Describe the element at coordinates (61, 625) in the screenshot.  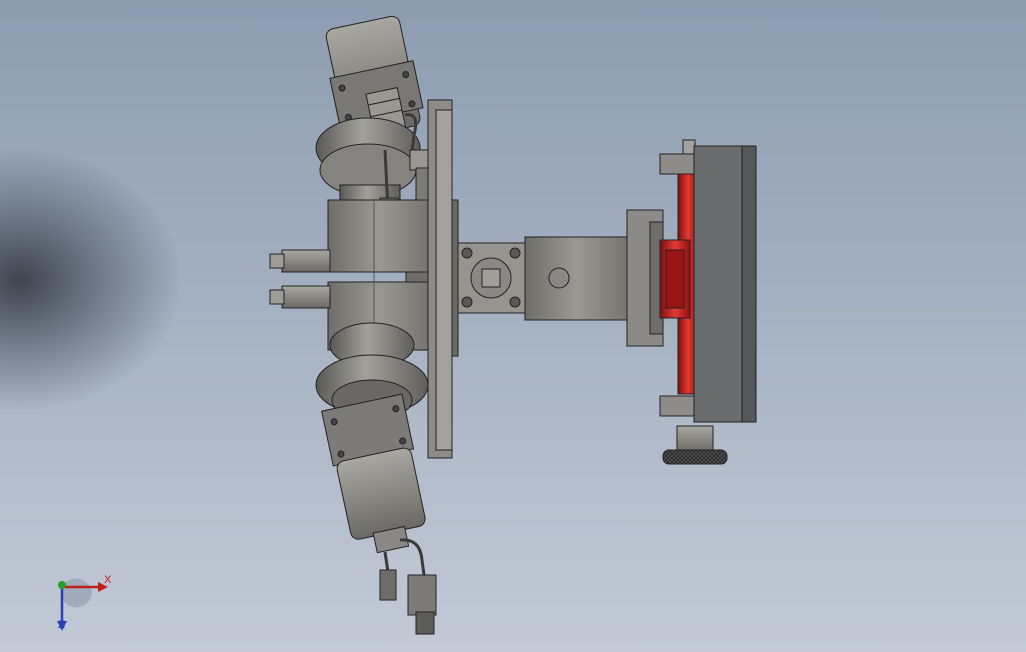
I see `z-axis-label: Z` at that location.